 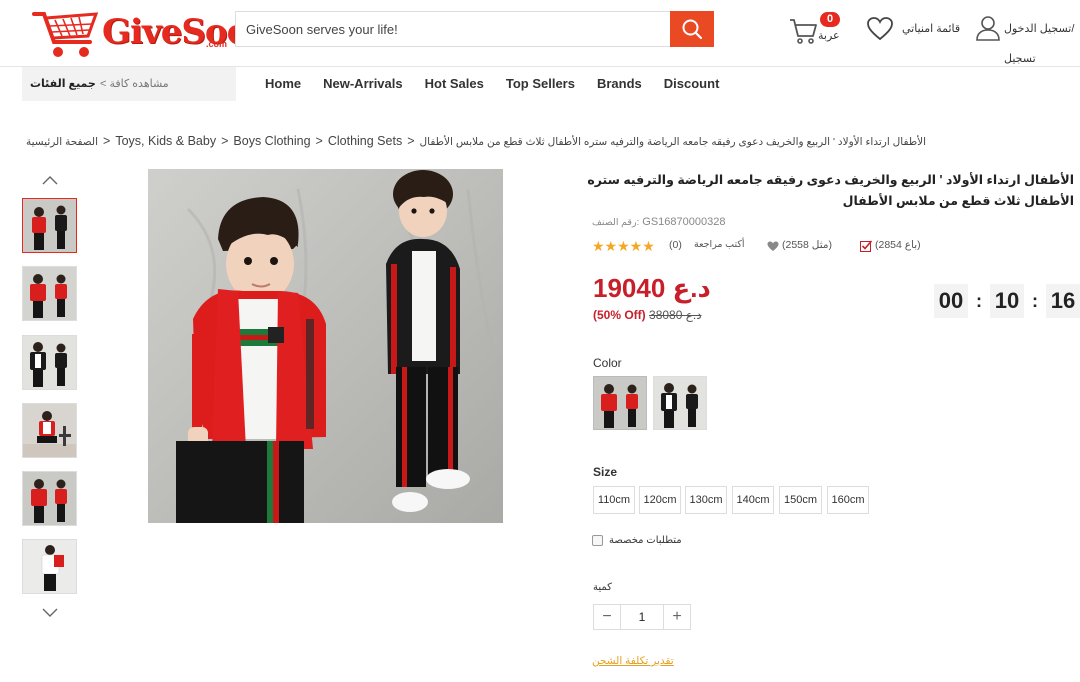 I want to click on breadcrumb-boys-clothing: Boys Clothing, so click(x=271, y=141).